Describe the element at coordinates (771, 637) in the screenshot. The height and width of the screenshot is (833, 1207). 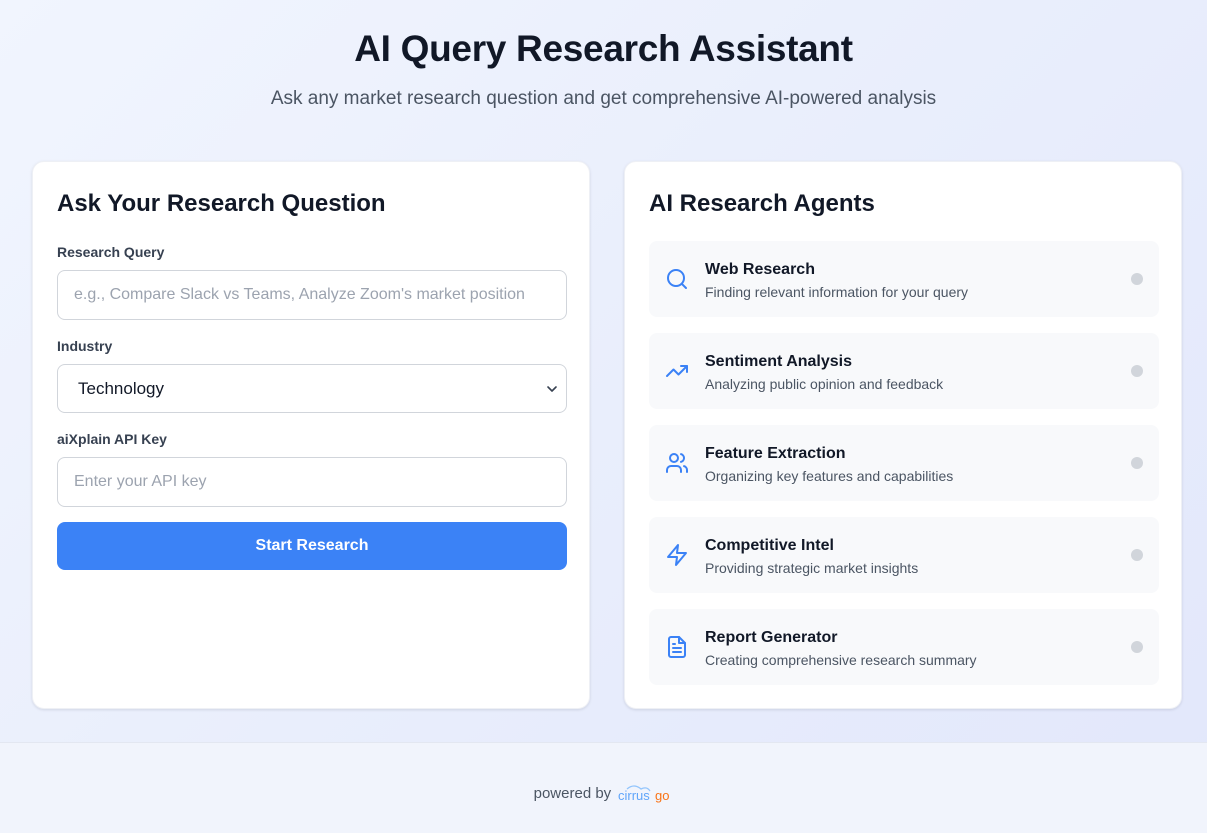
I see `agent-name: Report Generator` at that location.